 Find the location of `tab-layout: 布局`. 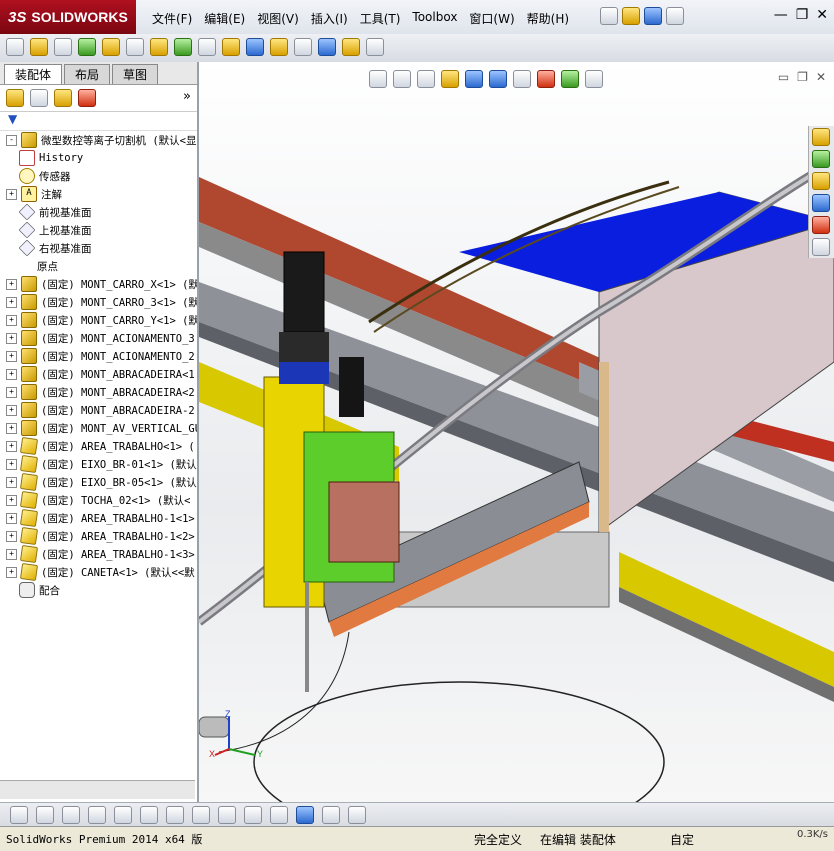

tab-layout: 布局 is located at coordinates (87, 74).